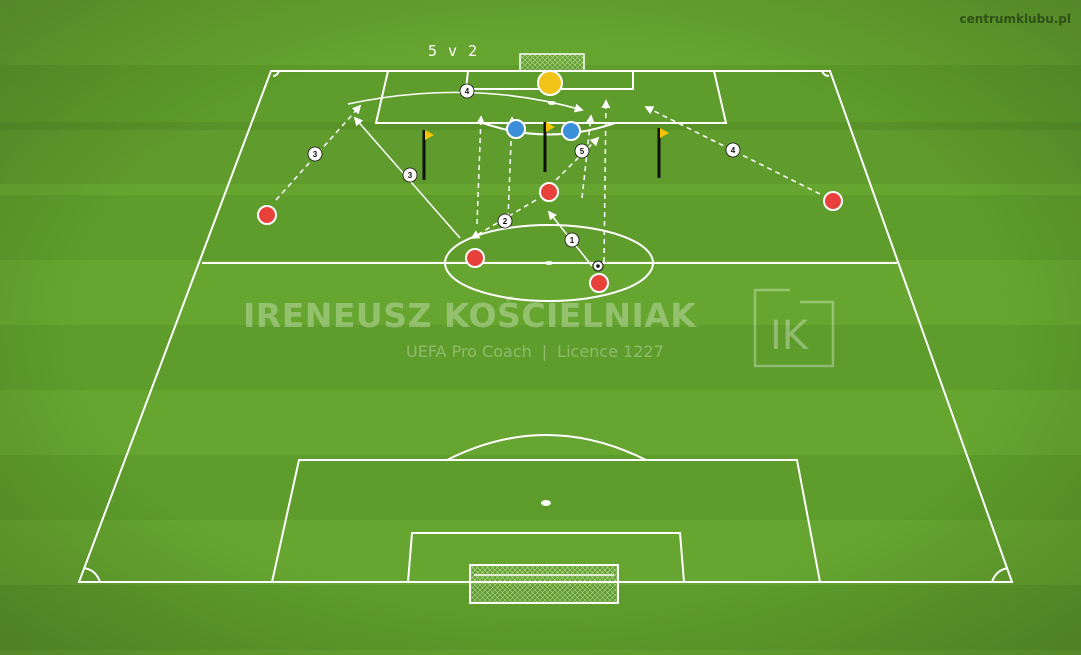 Image resolution: width=1081 pixels, height=655 pixels. What do you see at coordinates (469, 351) in the screenshot?
I see `watermark-role: UEFA Pro Coach` at bounding box center [469, 351].